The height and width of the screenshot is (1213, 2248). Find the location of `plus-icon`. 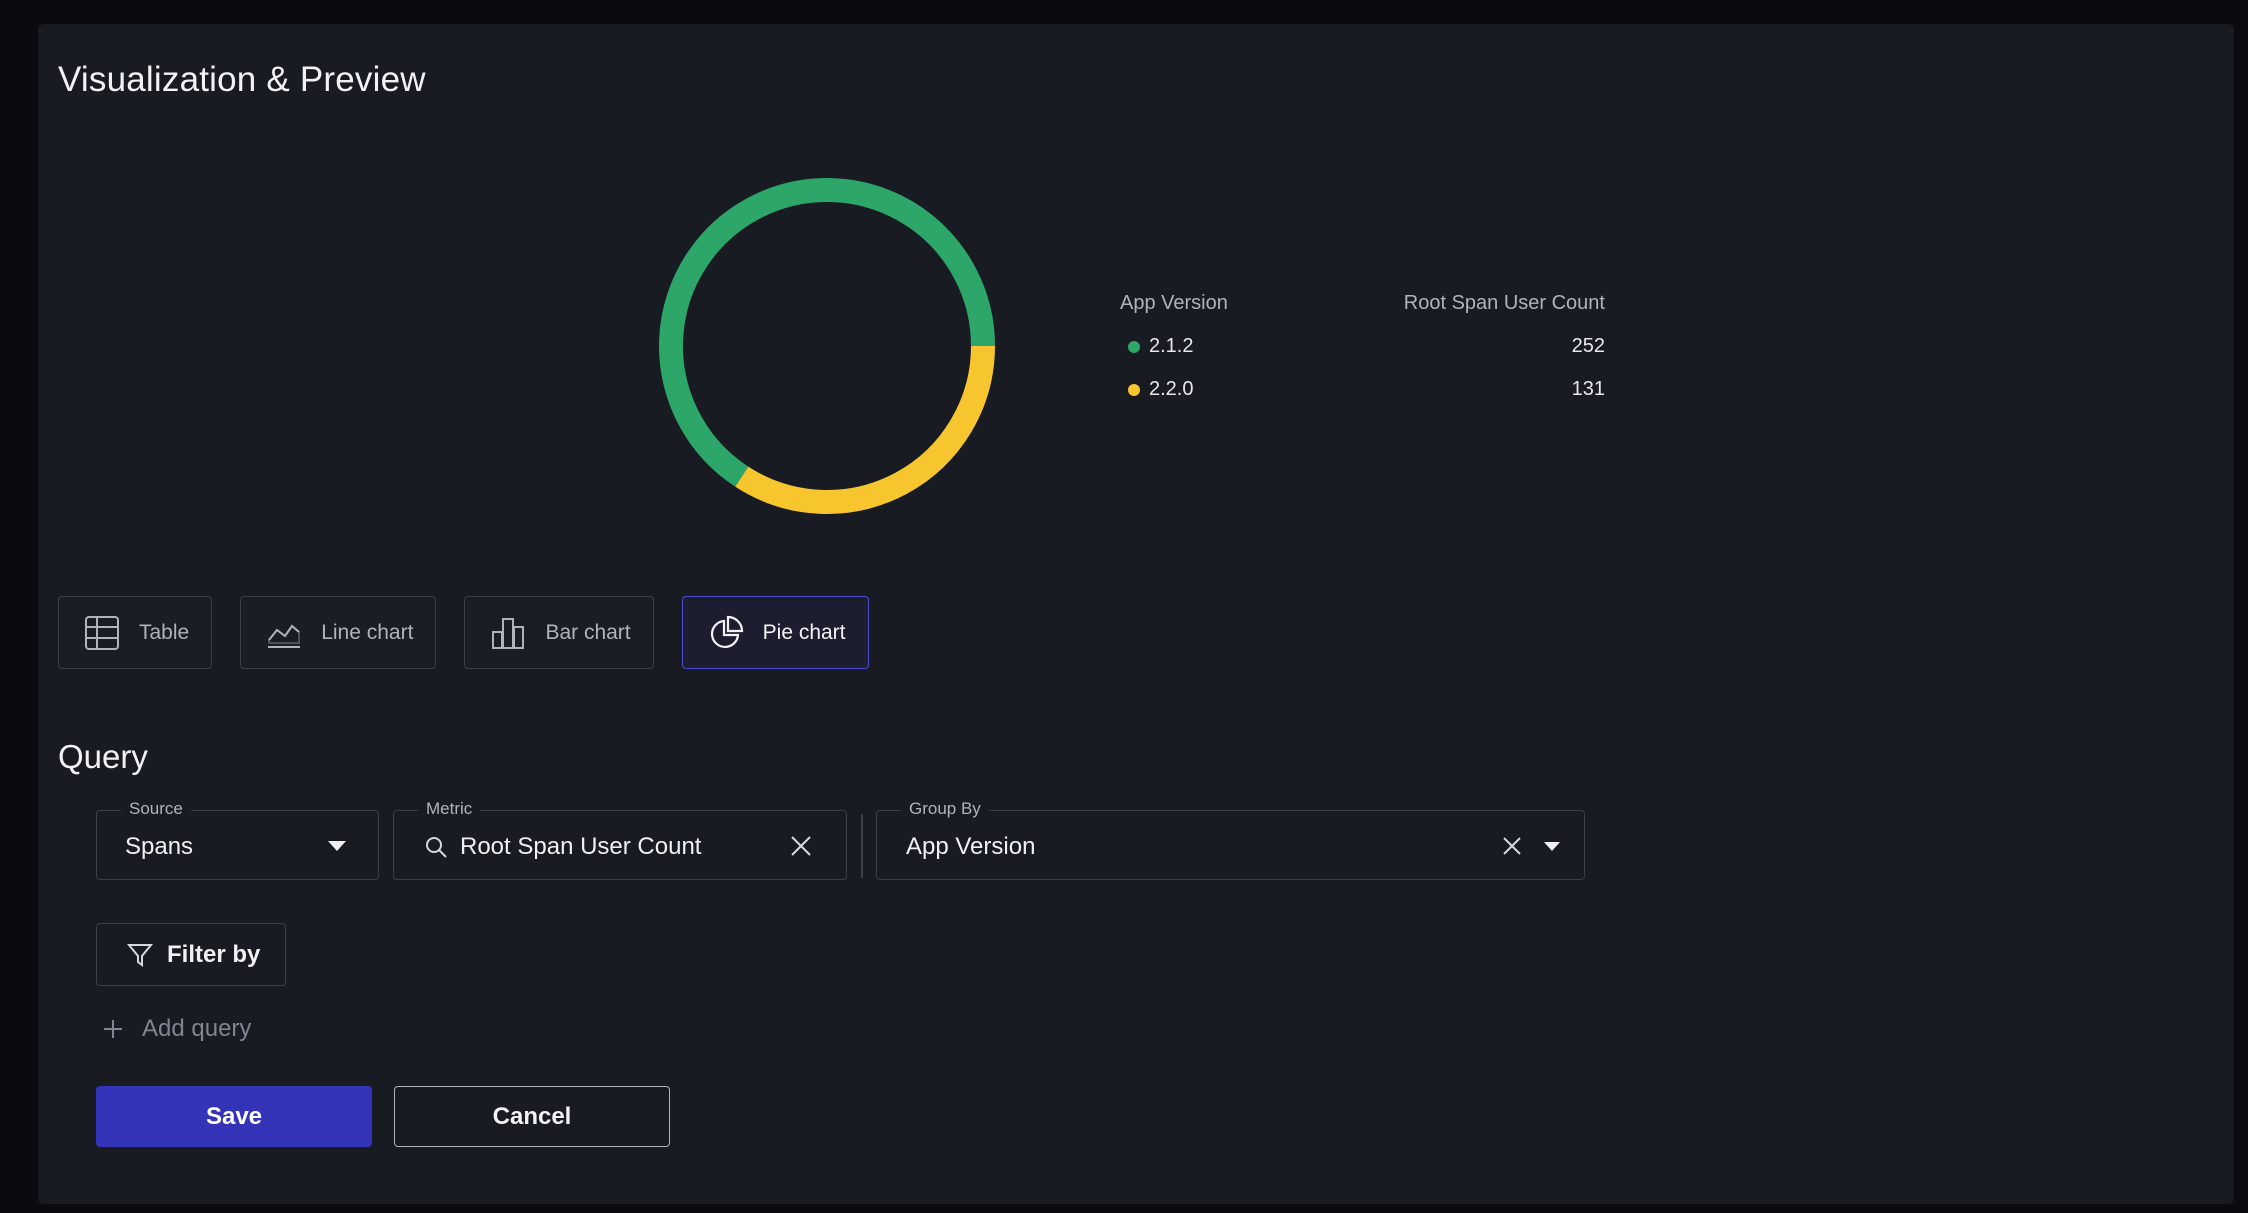

plus-icon is located at coordinates (113, 1029).